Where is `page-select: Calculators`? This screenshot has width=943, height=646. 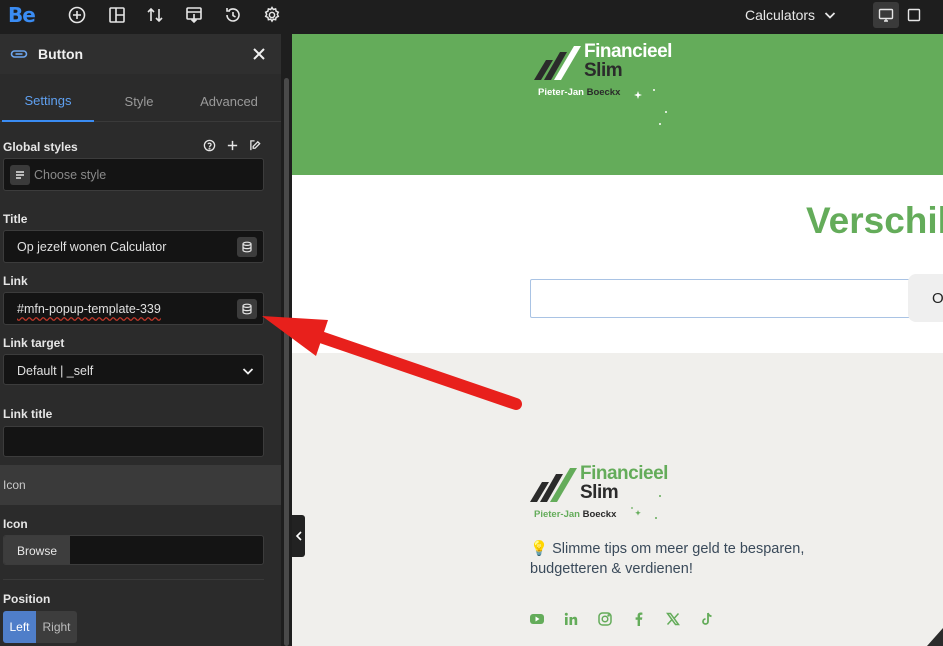 page-select: Calculators is located at coordinates (791, 15).